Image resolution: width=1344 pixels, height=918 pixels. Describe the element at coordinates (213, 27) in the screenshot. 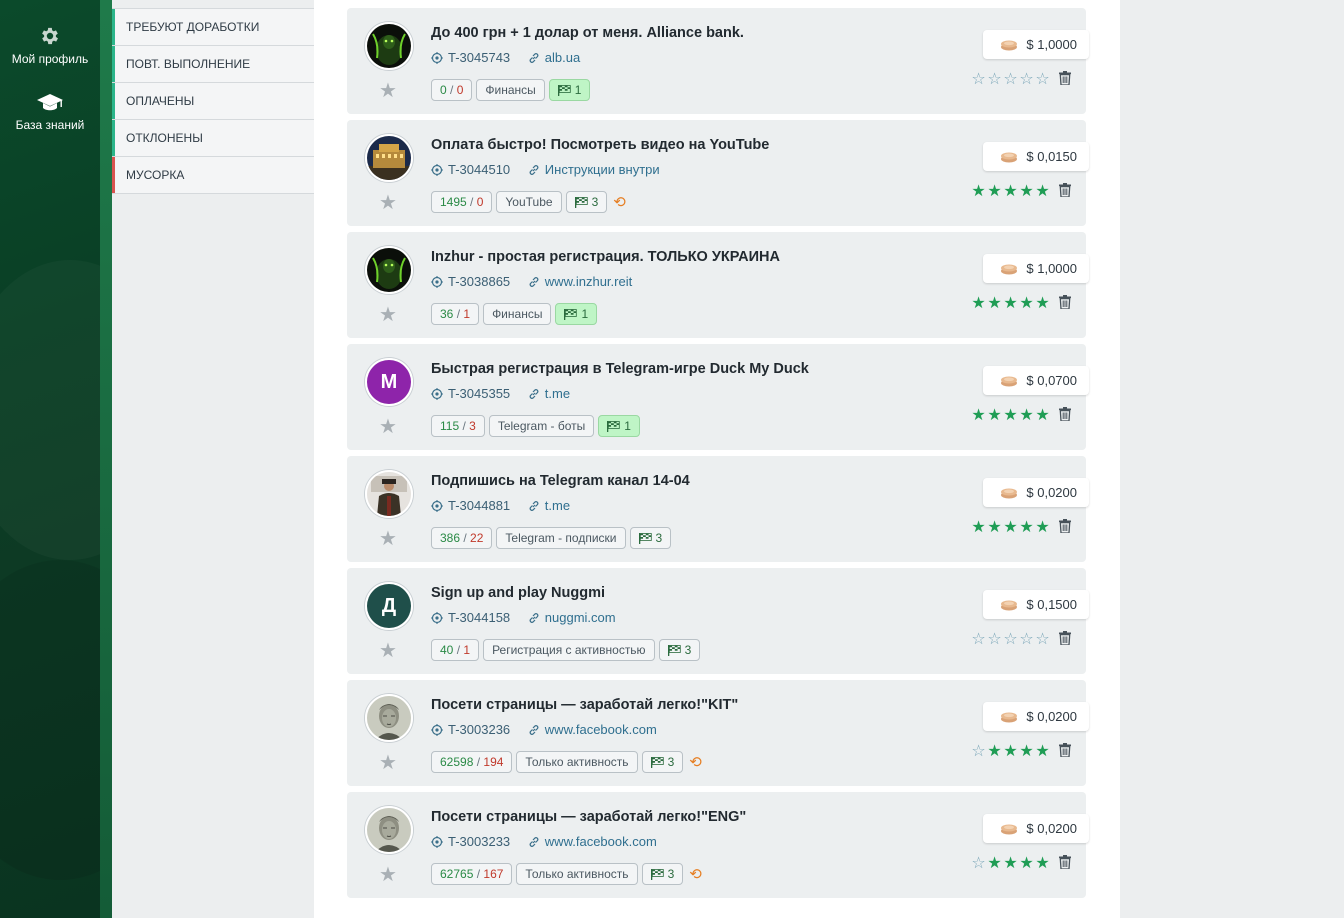

I see `submenu-item-needs-rework: ТРЕБУЮТ ДОРАБОТКИ` at that location.